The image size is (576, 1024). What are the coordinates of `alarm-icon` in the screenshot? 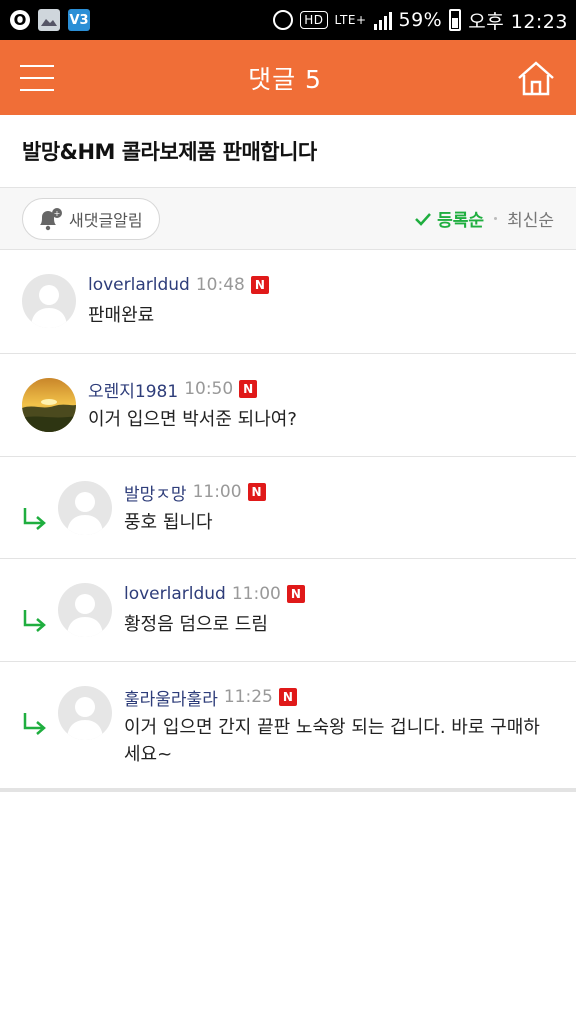 It's located at (283, 20).